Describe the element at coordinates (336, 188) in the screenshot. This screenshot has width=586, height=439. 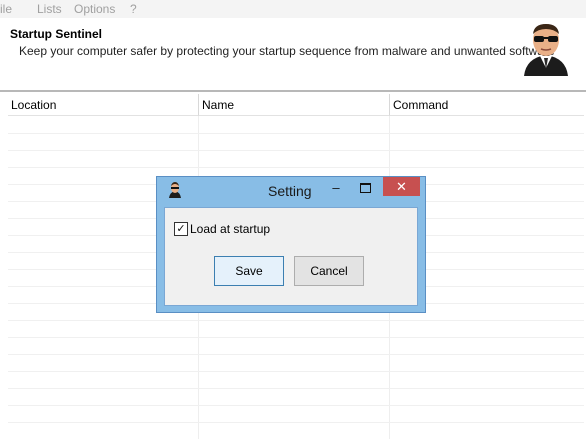
I see `minimize-button: –` at that location.